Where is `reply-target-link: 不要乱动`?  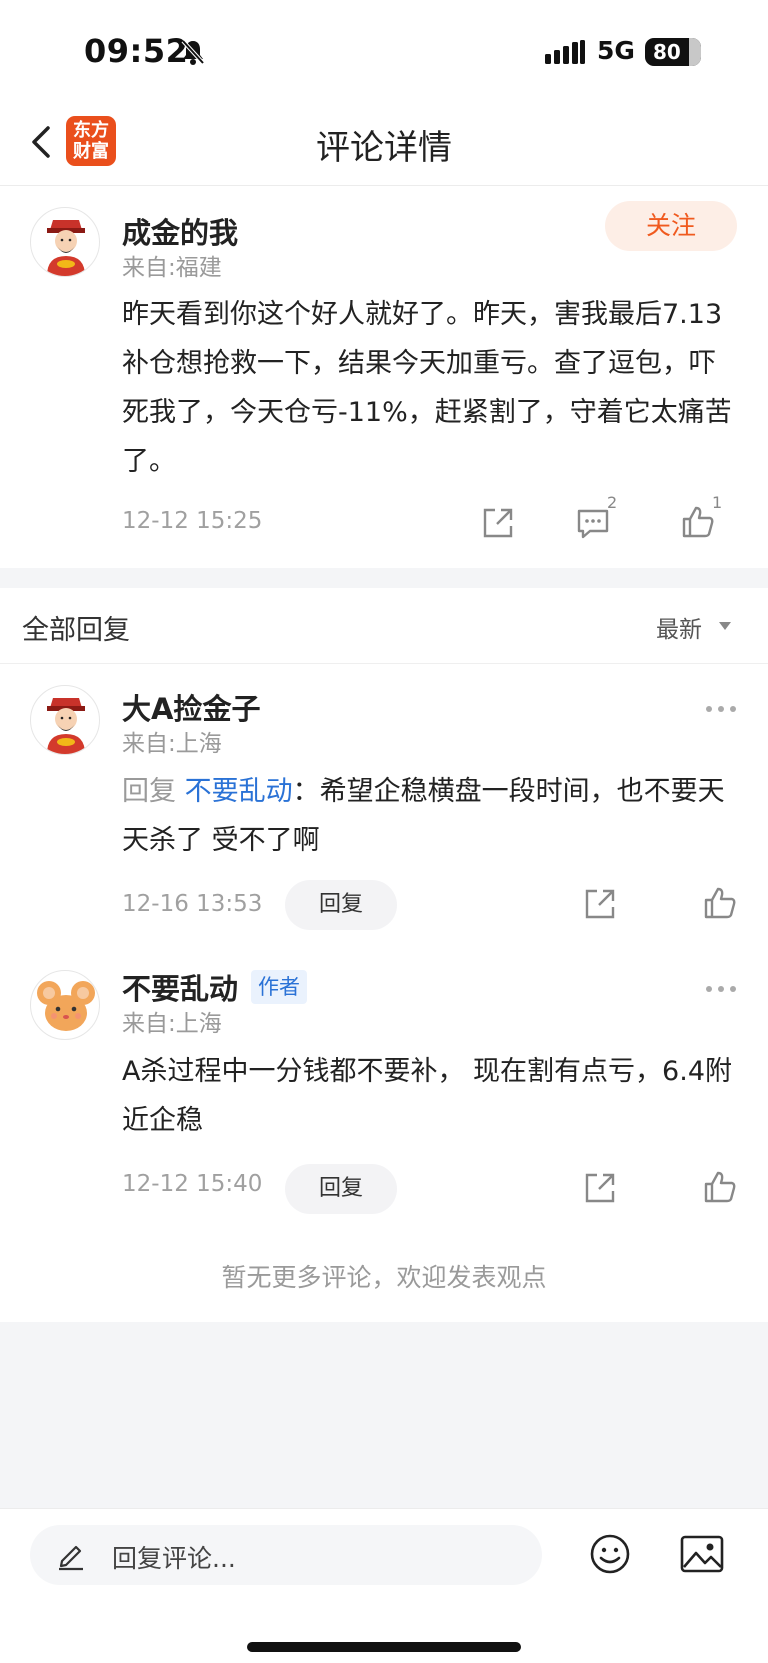
reply-target-link: 不要乱动 is located at coordinates (239, 791).